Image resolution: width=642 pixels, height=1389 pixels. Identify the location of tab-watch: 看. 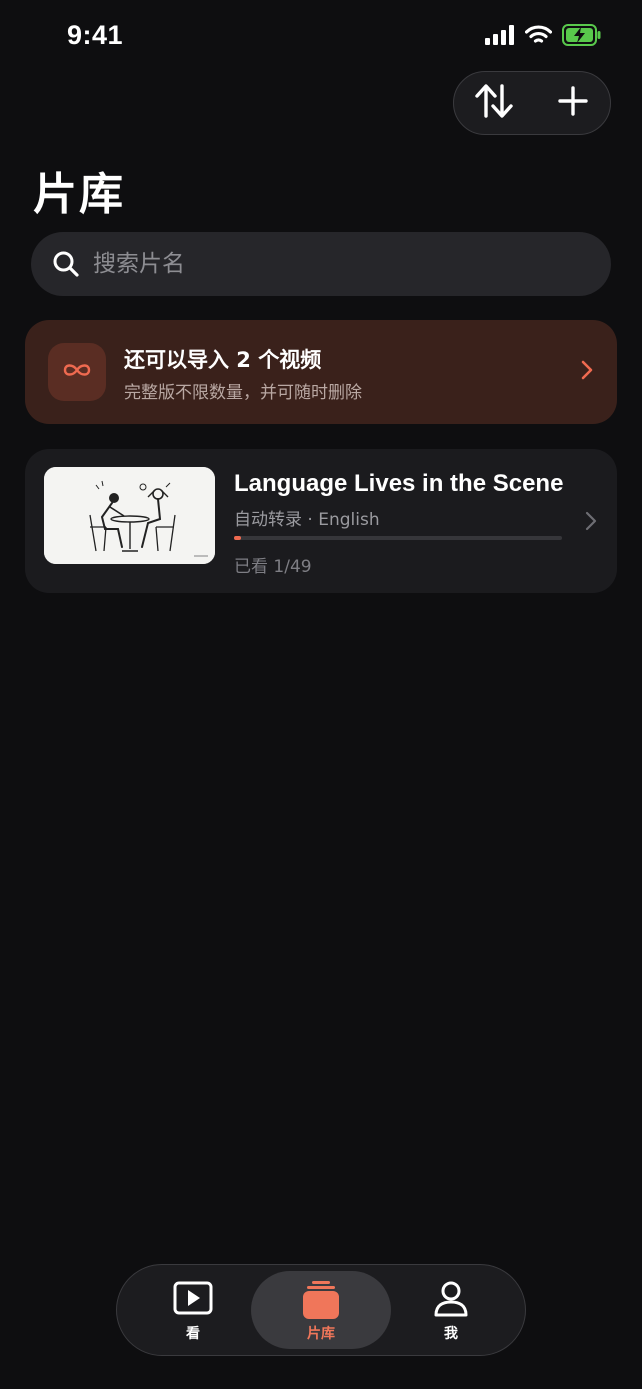
(193, 1310).